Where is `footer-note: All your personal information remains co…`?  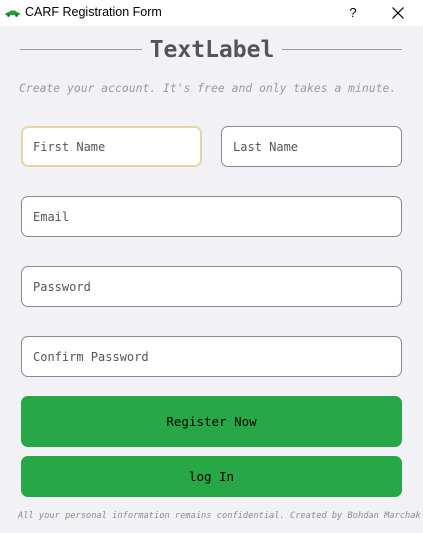 footer-note: All your personal information remains co… is located at coordinates (219, 516).